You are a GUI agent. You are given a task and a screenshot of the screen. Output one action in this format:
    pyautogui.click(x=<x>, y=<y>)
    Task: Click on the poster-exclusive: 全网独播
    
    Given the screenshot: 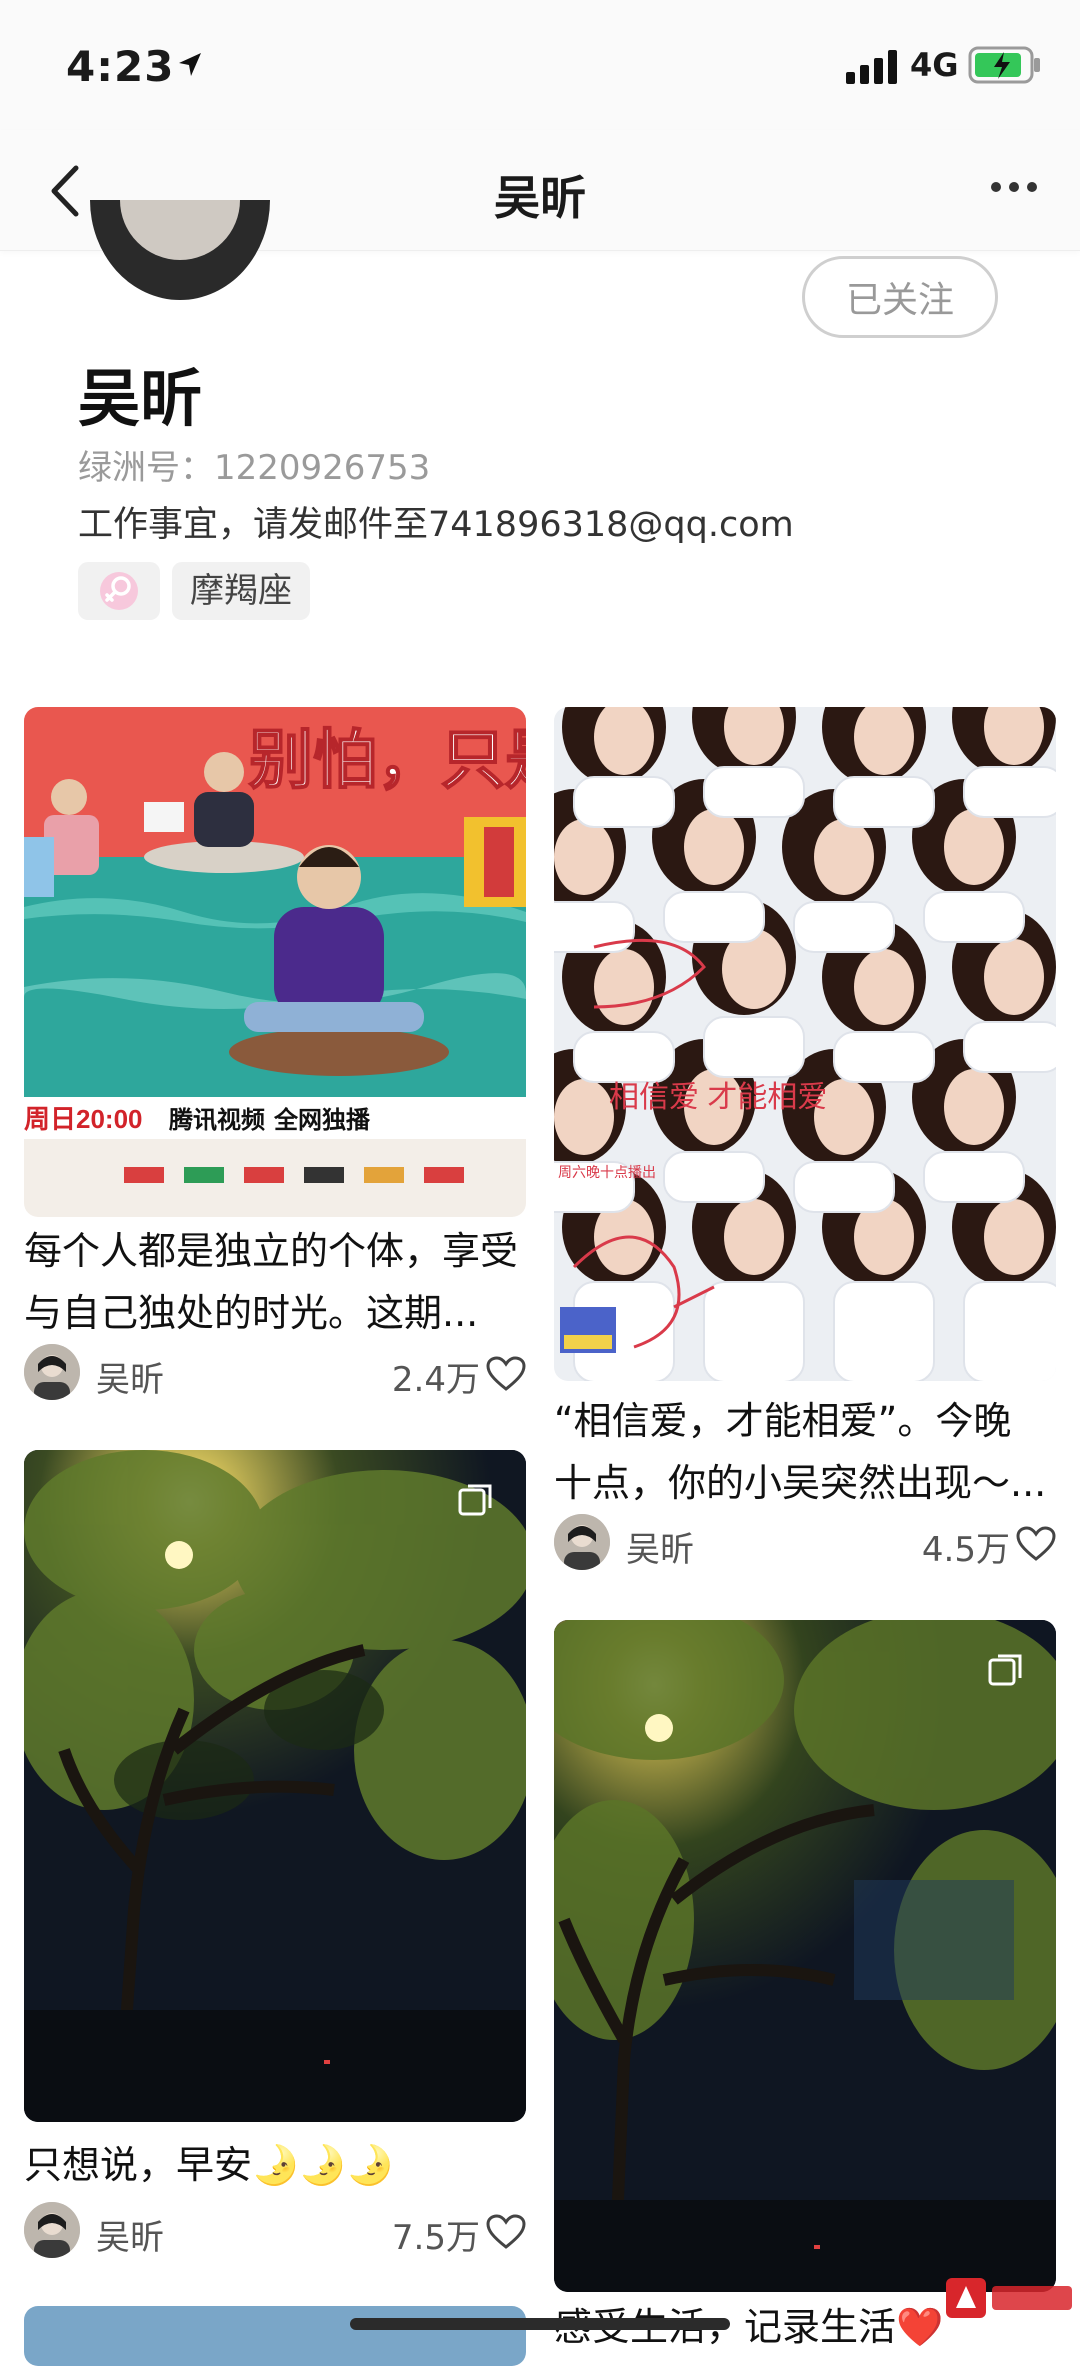 What is the action you would take?
    pyautogui.click(x=322, y=1120)
    